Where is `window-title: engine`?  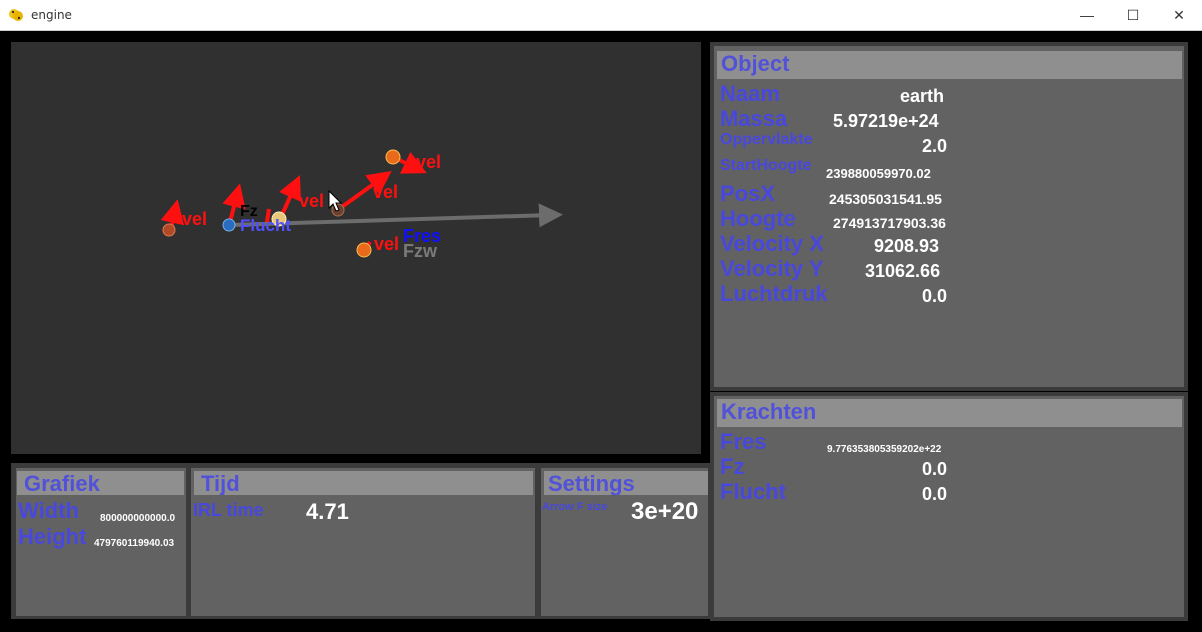 window-title: engine is located at coordinates (51, 15).